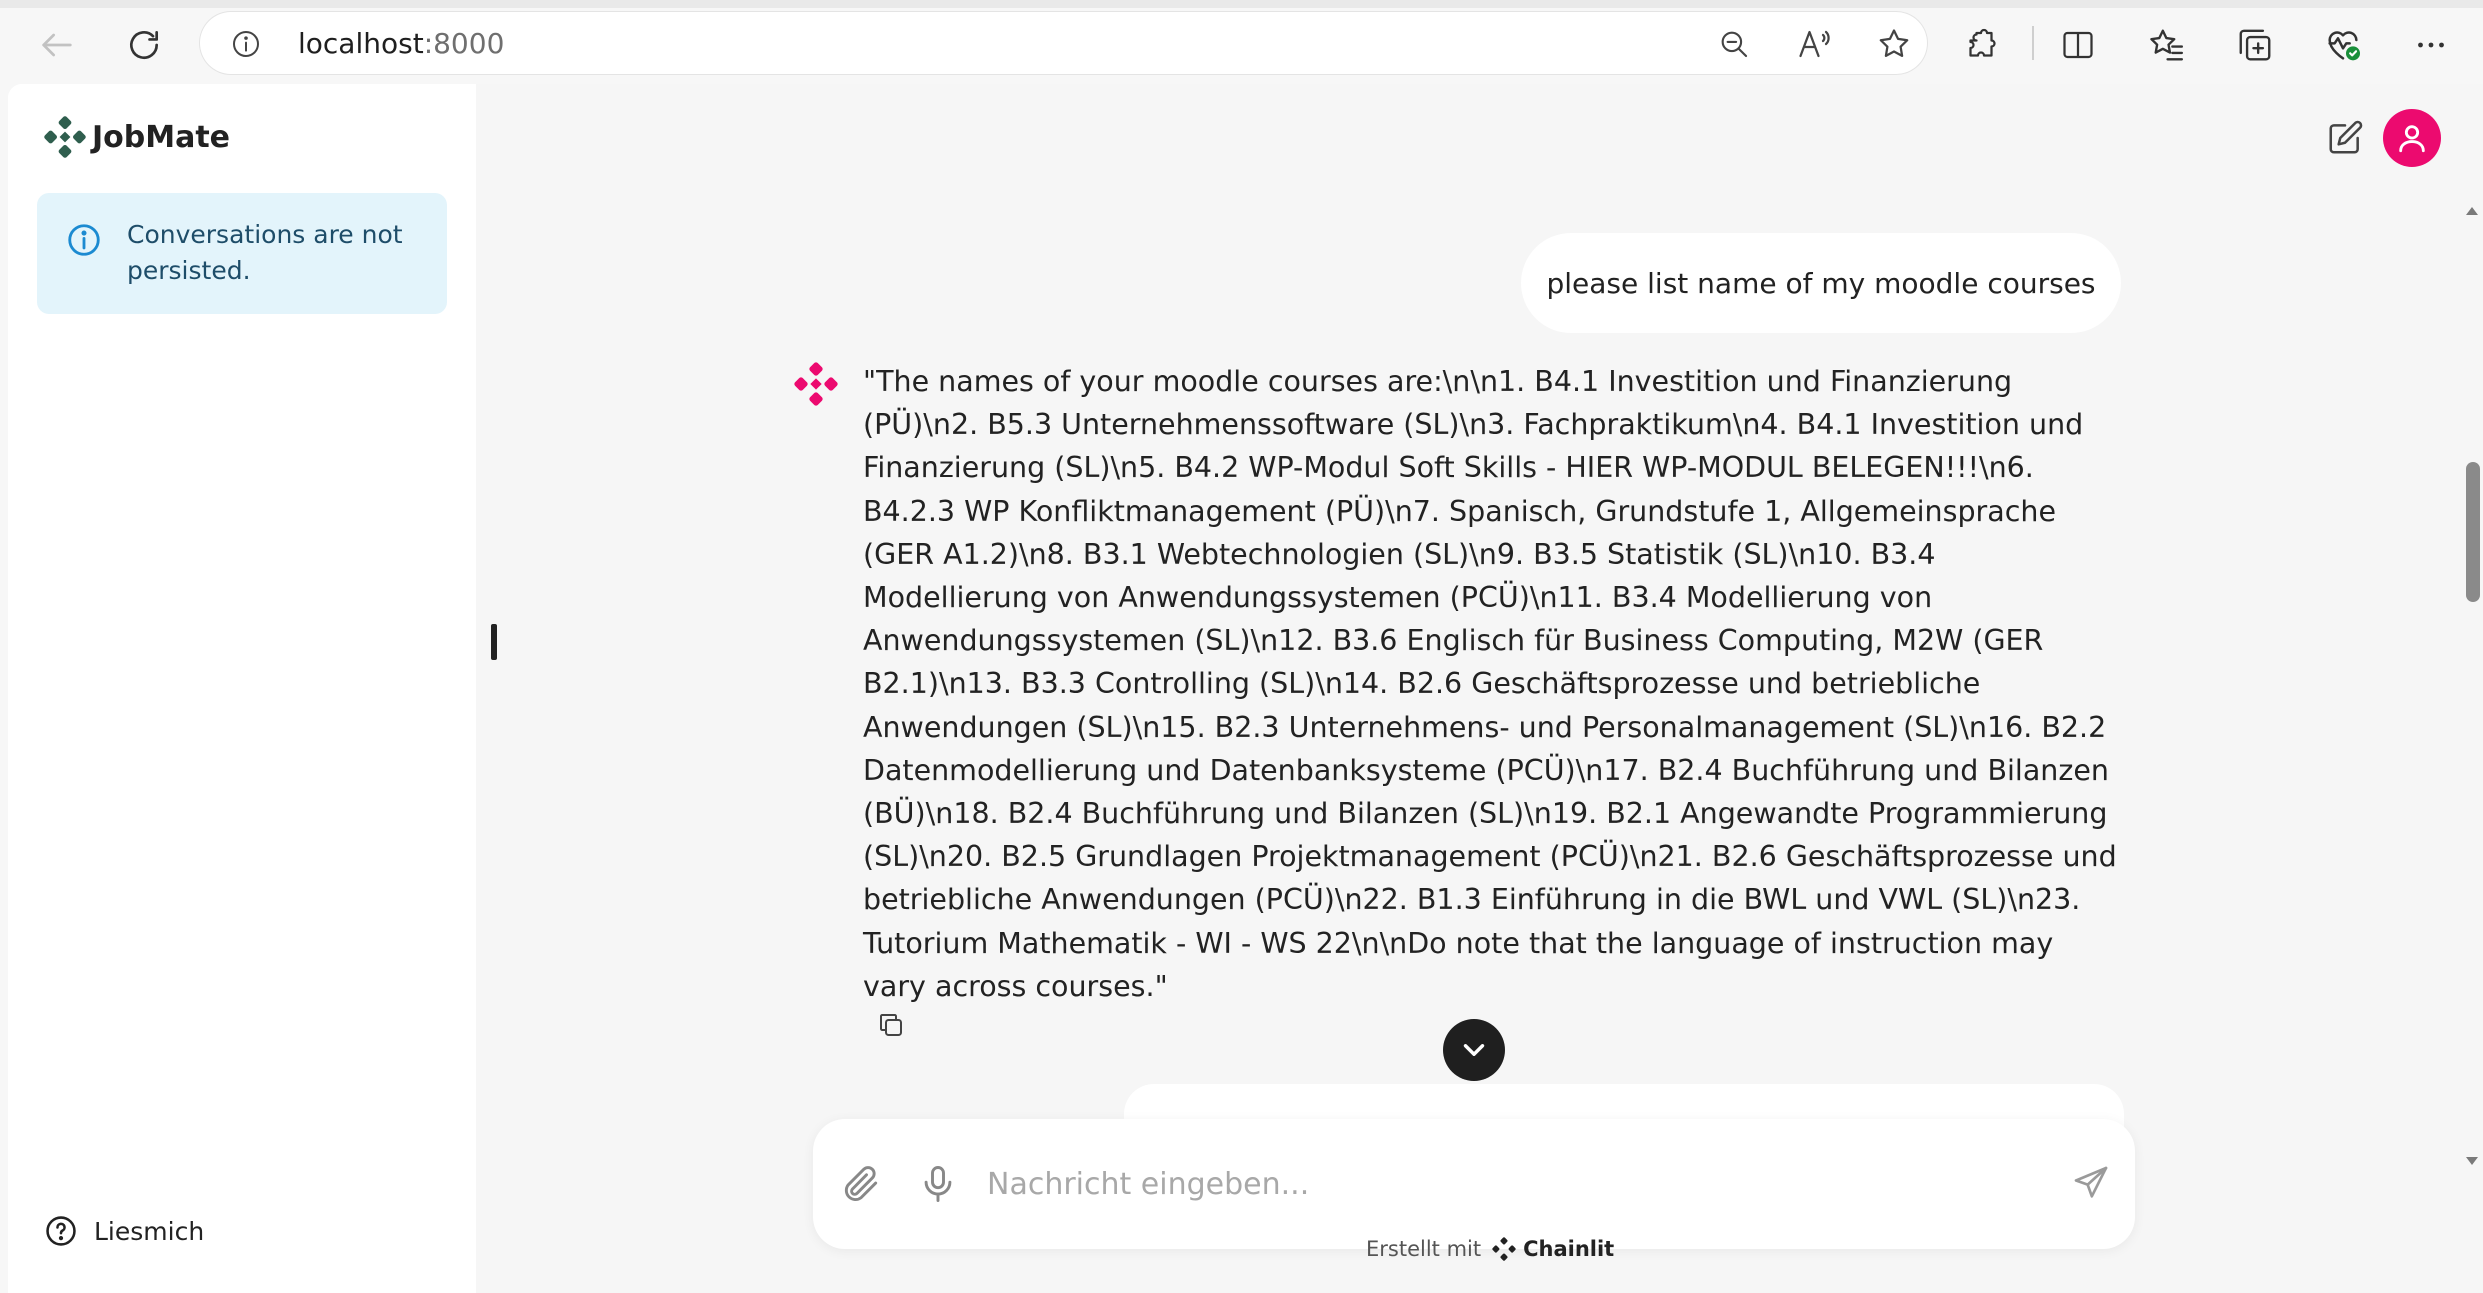  What do you see at coordinates (2472, 689) in the screenshot?
I see `vertical-scrollbar` at bounding box center [2472, 689].